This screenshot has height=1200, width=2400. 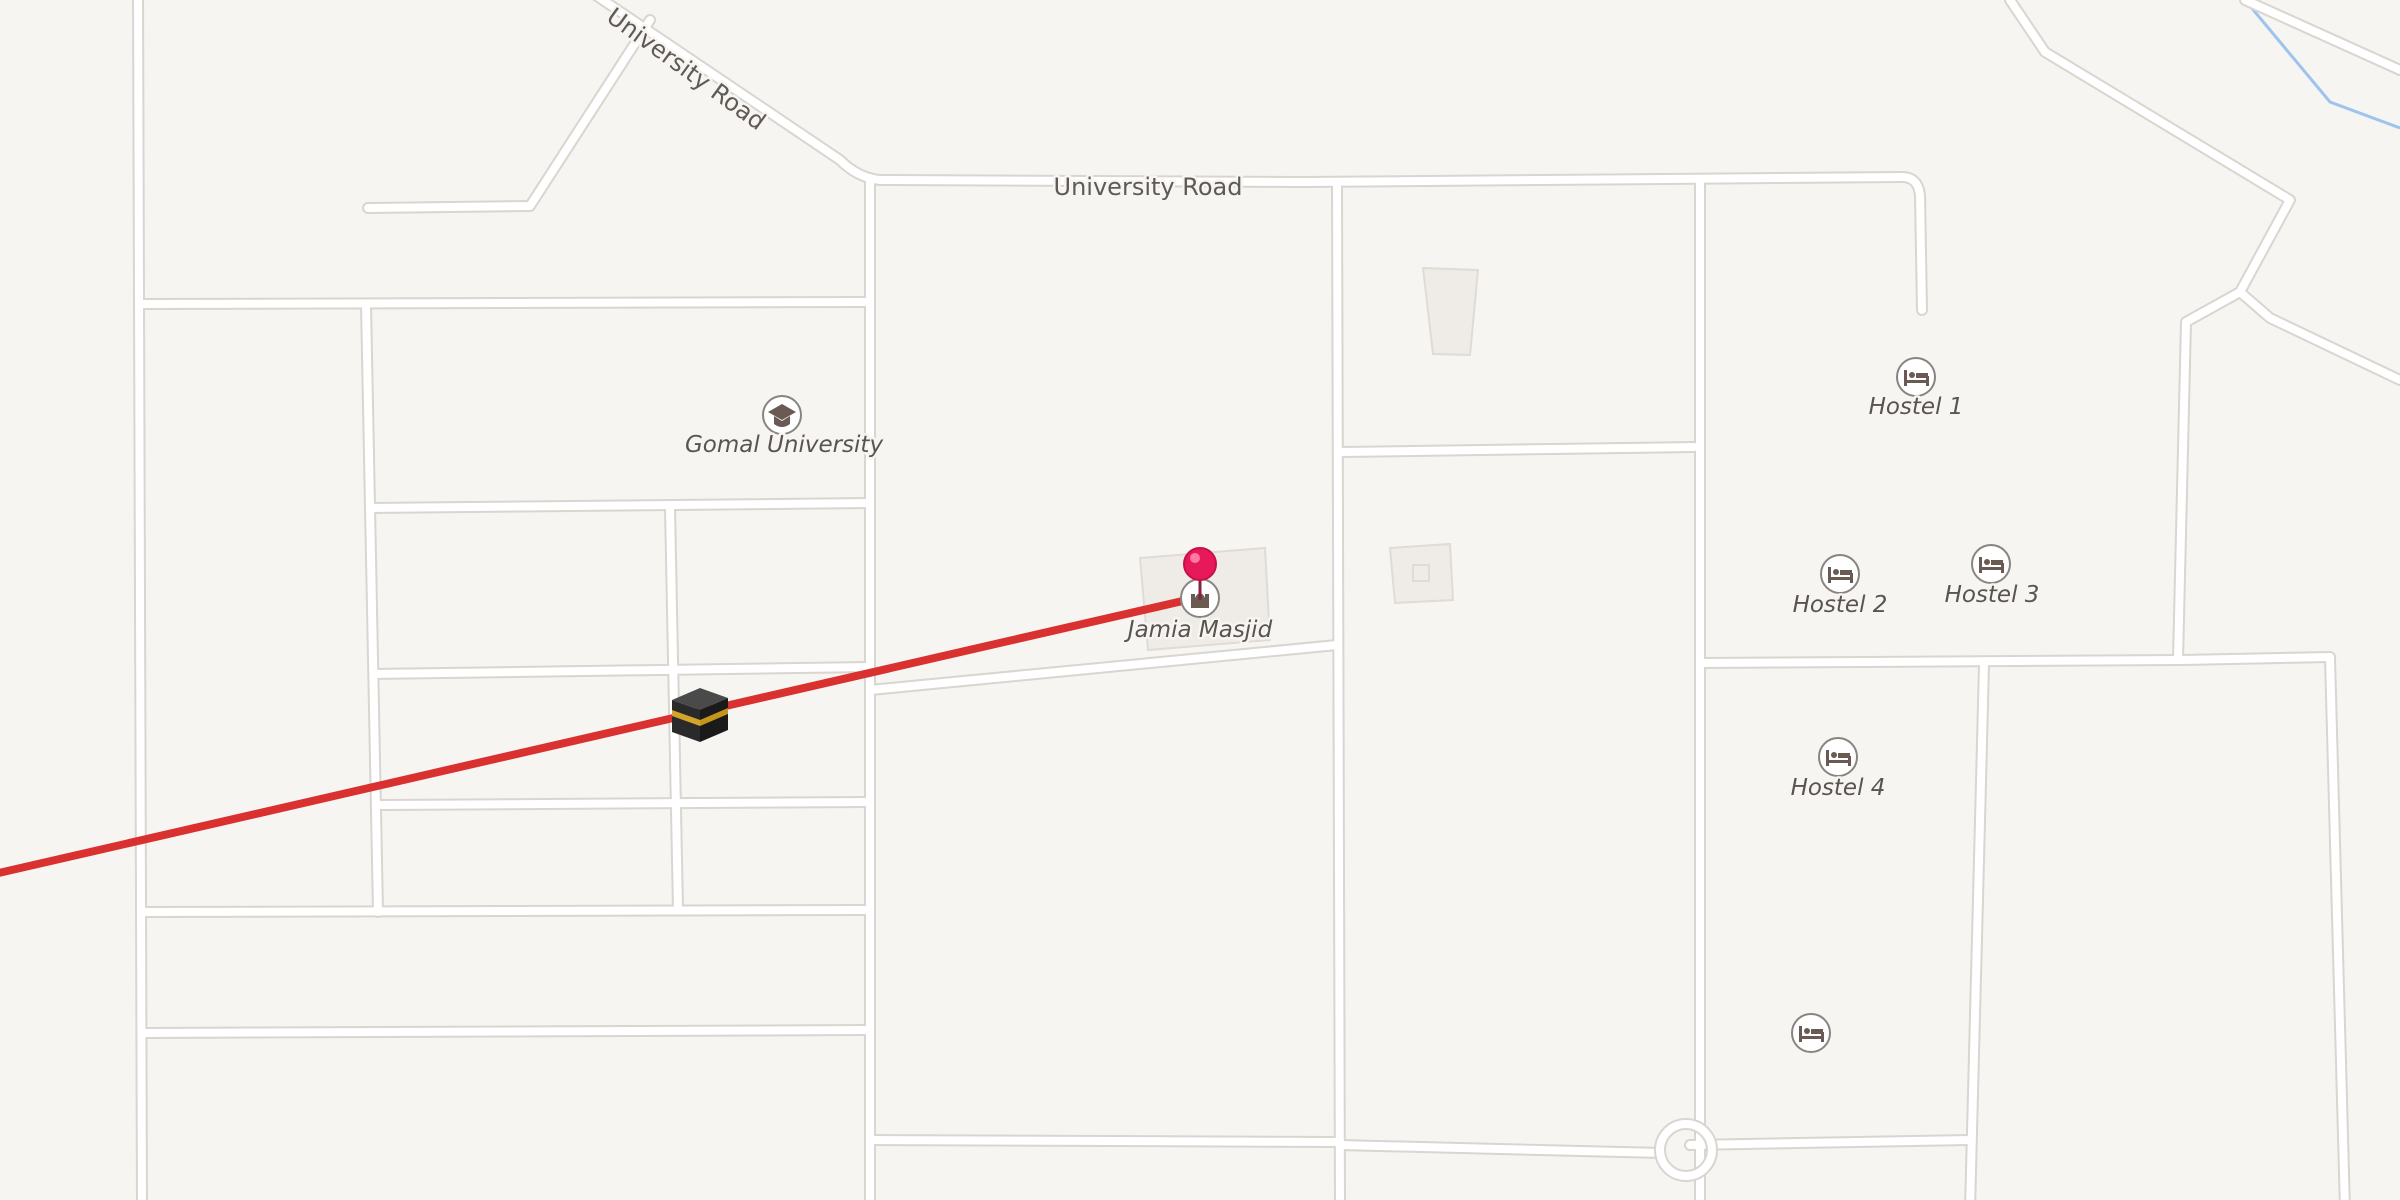 What do you see at coordinates (1148, 187) in the screenshot?
I see `road-label-university-road: University Road` at bounding box center [1148, 187].